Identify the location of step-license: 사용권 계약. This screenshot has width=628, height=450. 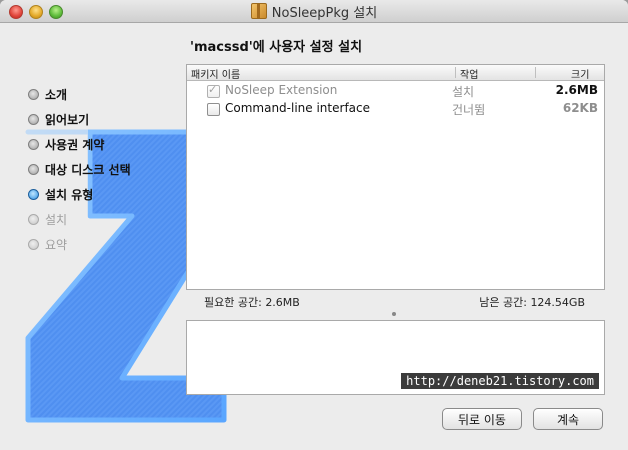
(66, 144).